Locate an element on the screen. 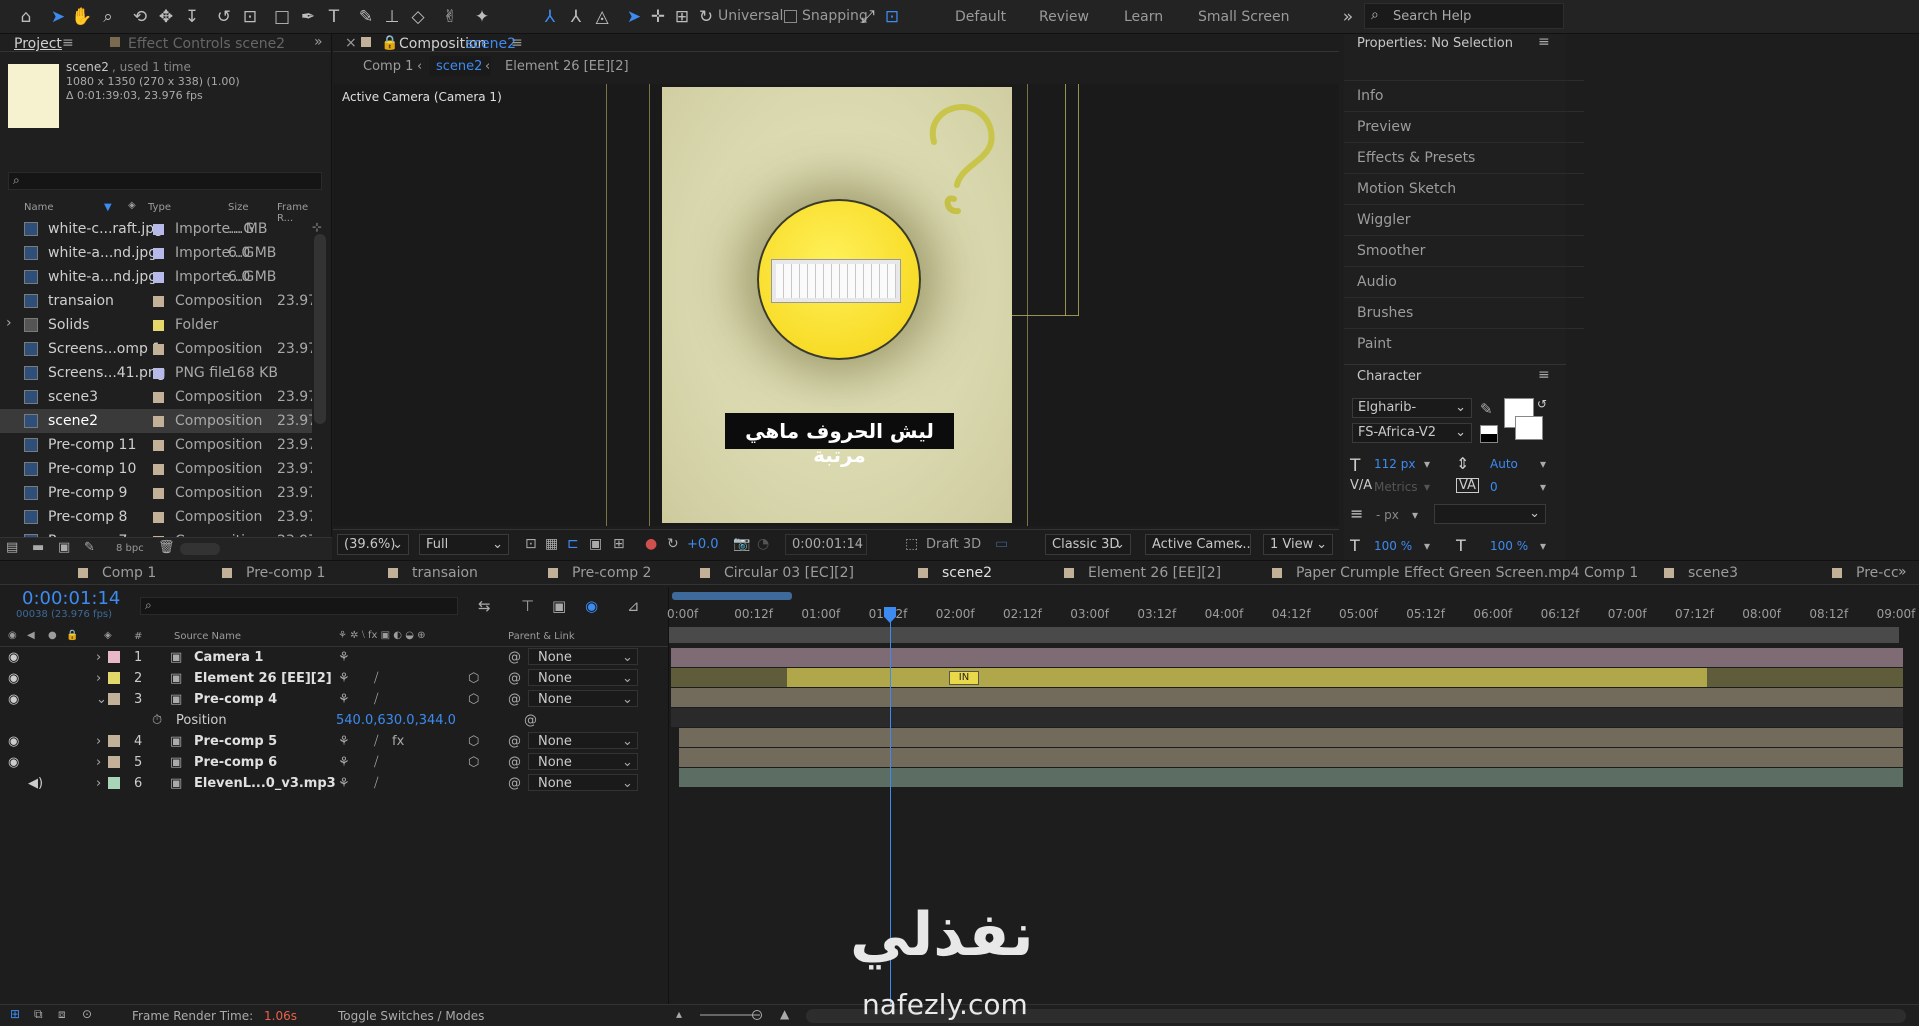 Image resolution: width=1919 pixels, height=1026 pixels. stroke-style-dropdown: ⌄ is located at coordinates (1490, 514).